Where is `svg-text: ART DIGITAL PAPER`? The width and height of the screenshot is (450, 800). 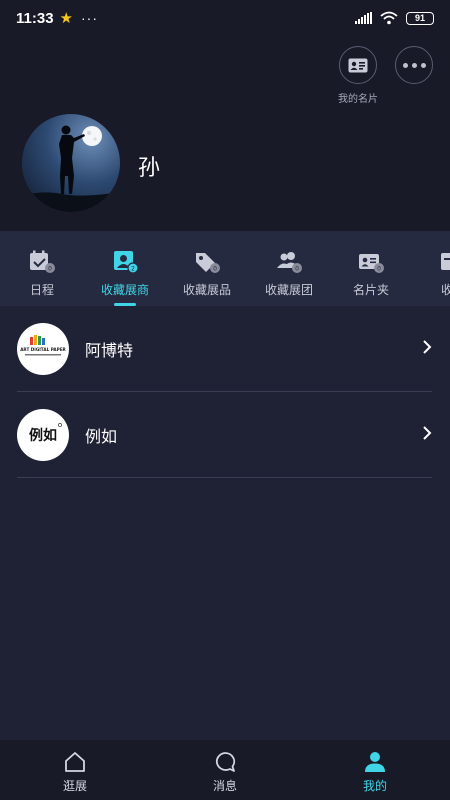
svg-text: ART DIGITAL PAPER is located at coordinates (43, 349).